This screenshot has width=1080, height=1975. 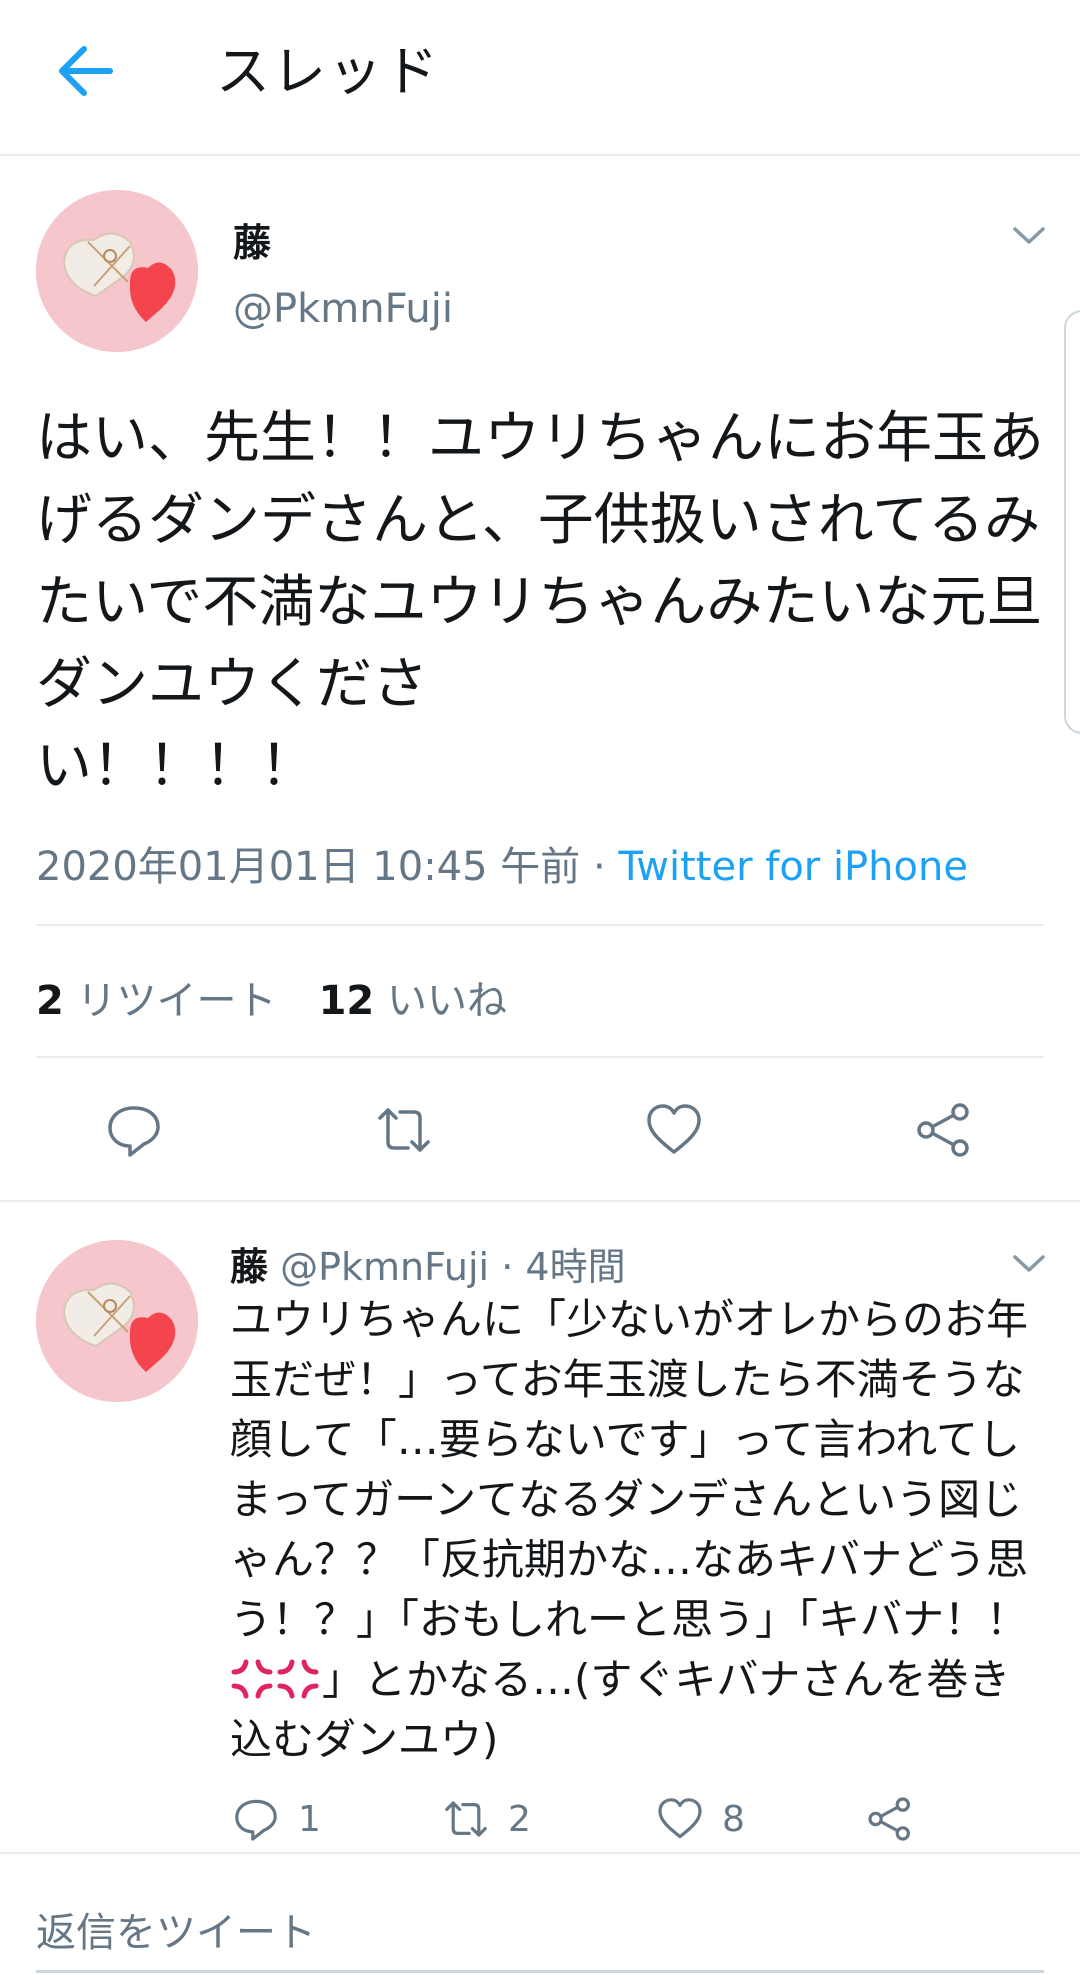 I want to click on reply-action-like: 8, so click(x=700, y=1819).